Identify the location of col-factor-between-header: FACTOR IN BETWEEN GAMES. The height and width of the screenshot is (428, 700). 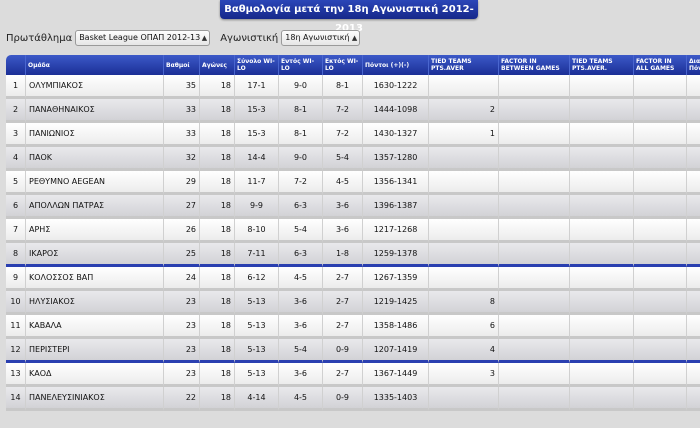
(534, 65).